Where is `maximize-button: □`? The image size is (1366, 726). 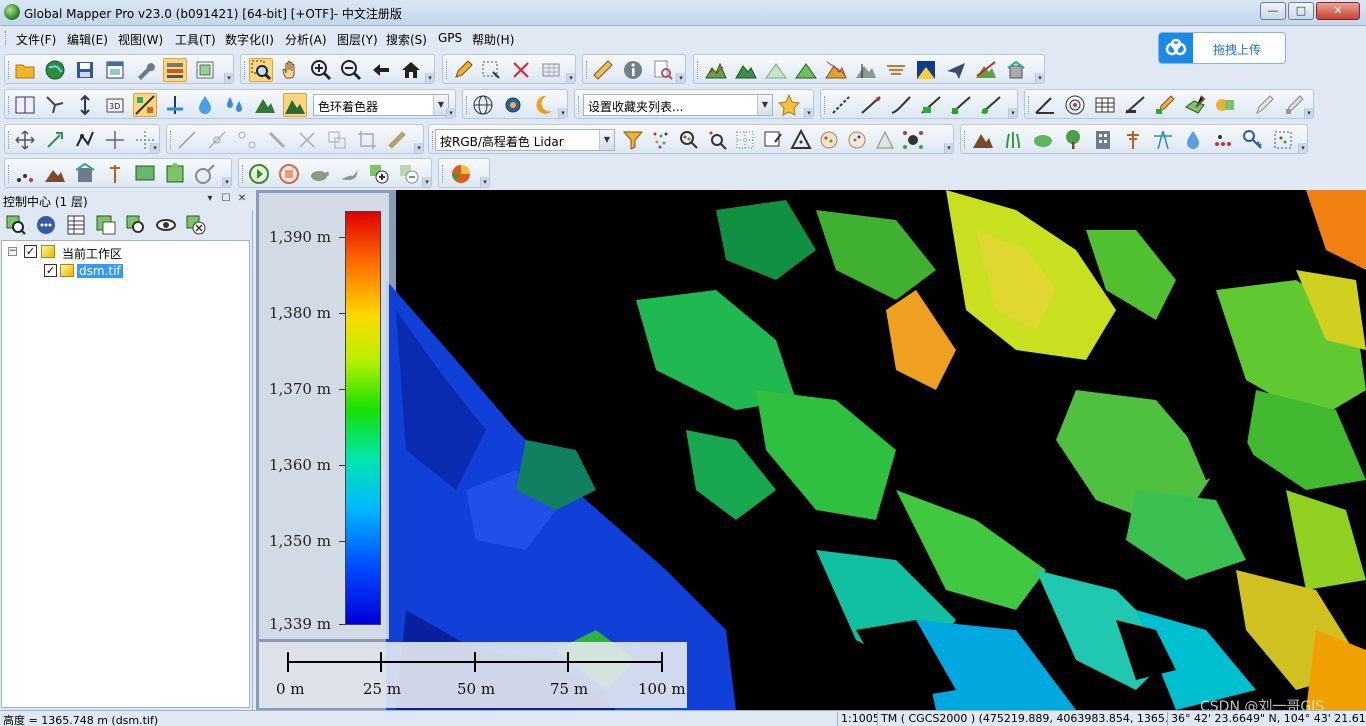
maximize-button: □ is located at coordinates (1301, 11).